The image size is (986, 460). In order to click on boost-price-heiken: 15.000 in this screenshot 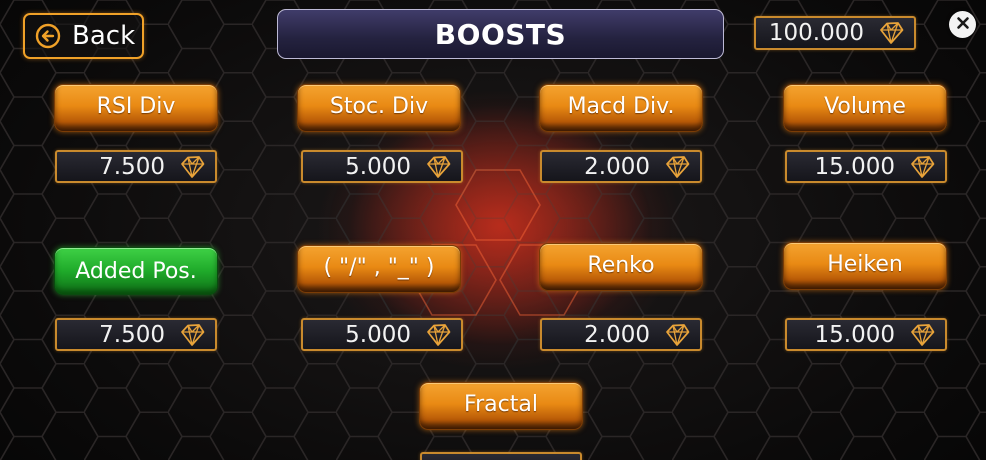, I will do `click(866, 334)`.